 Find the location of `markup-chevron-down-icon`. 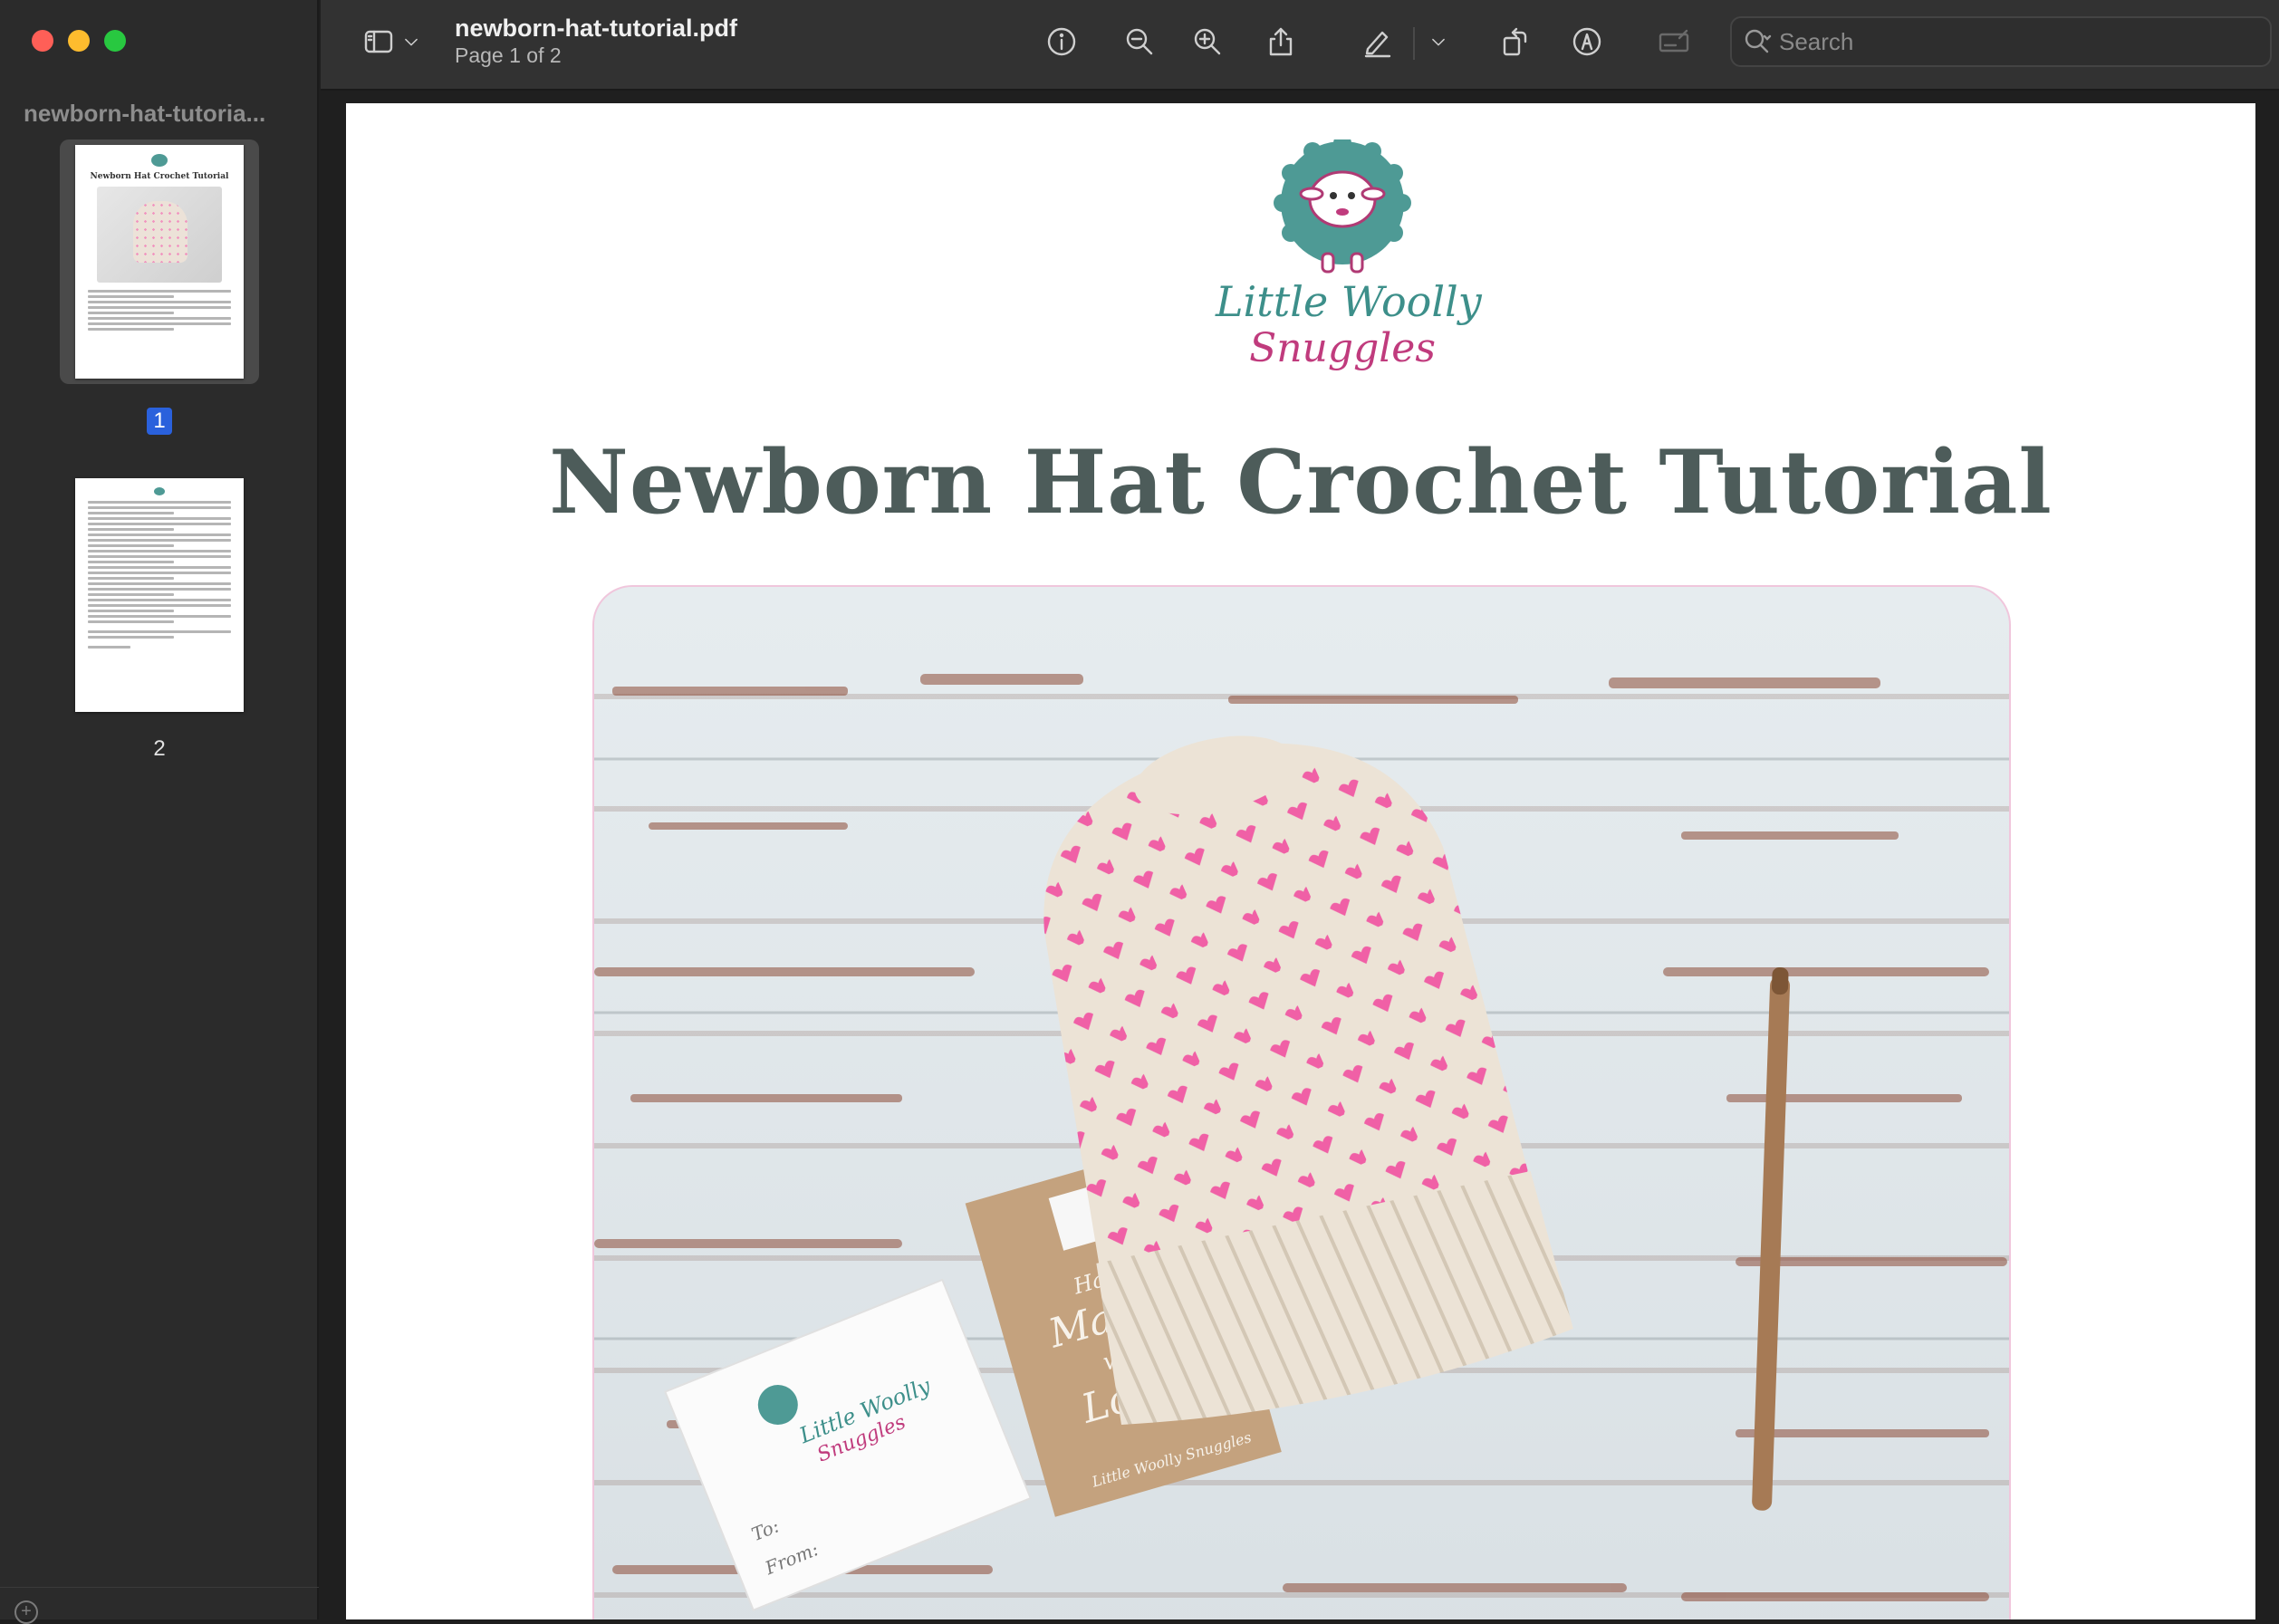

markup-chevron-down-icon is located at coordinates (1438, 41).